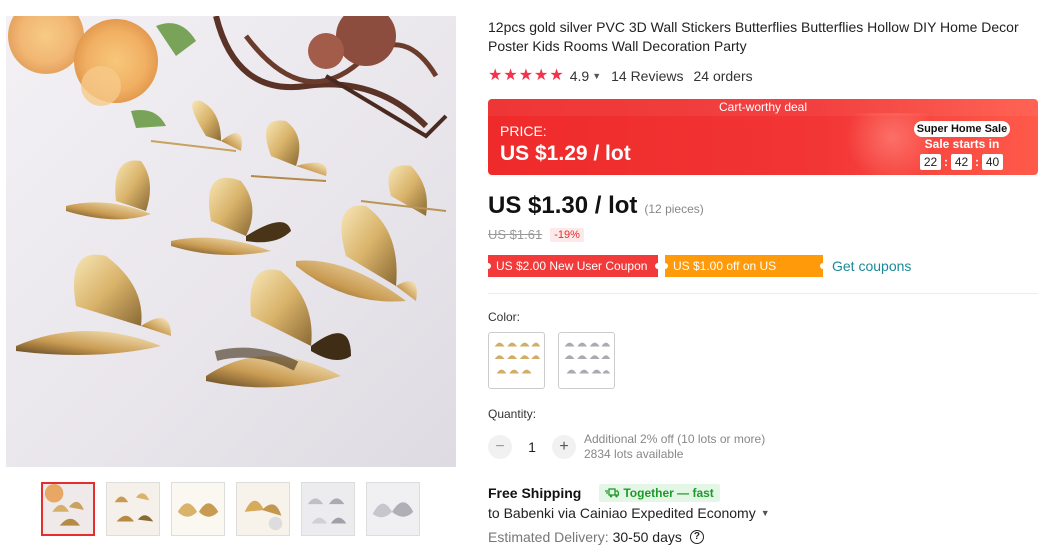  I want to click on countdown-hours: 22, so click(930, 162).